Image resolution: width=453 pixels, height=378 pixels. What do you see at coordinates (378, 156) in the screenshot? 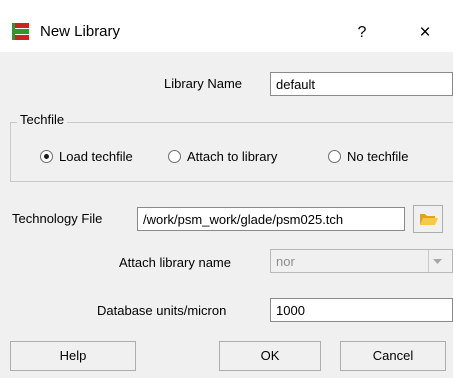
I see `radio-no-techfile-label: No techfile` at bounding box center [378, 156].